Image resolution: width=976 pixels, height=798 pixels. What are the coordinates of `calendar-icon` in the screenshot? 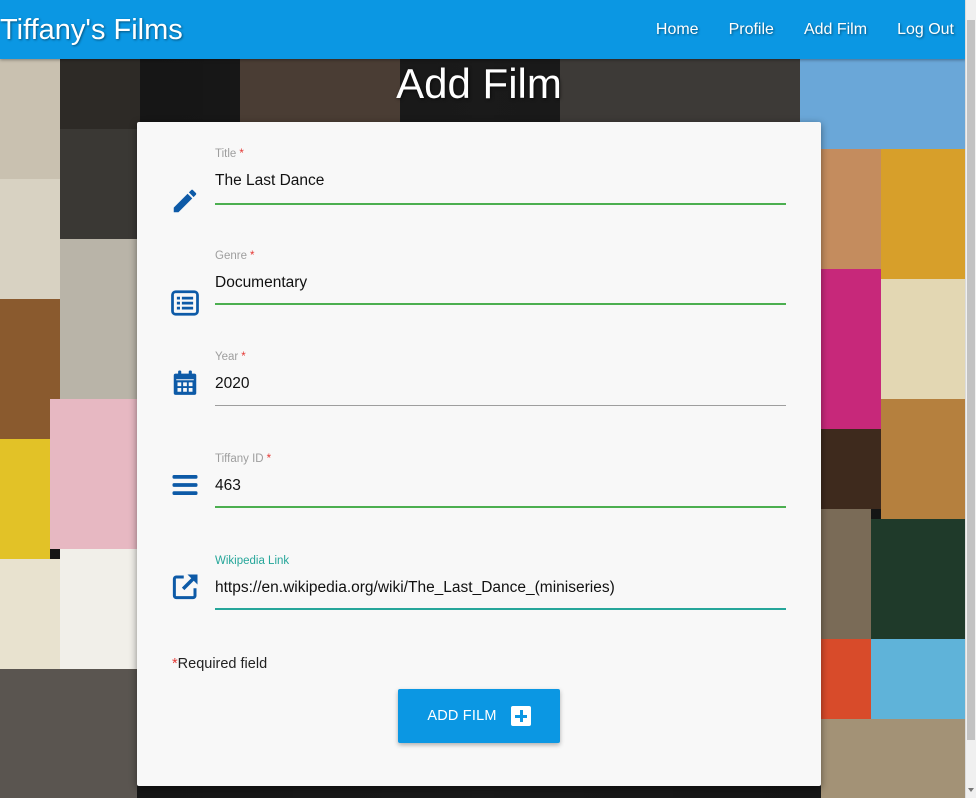 It's located at (185, 382).